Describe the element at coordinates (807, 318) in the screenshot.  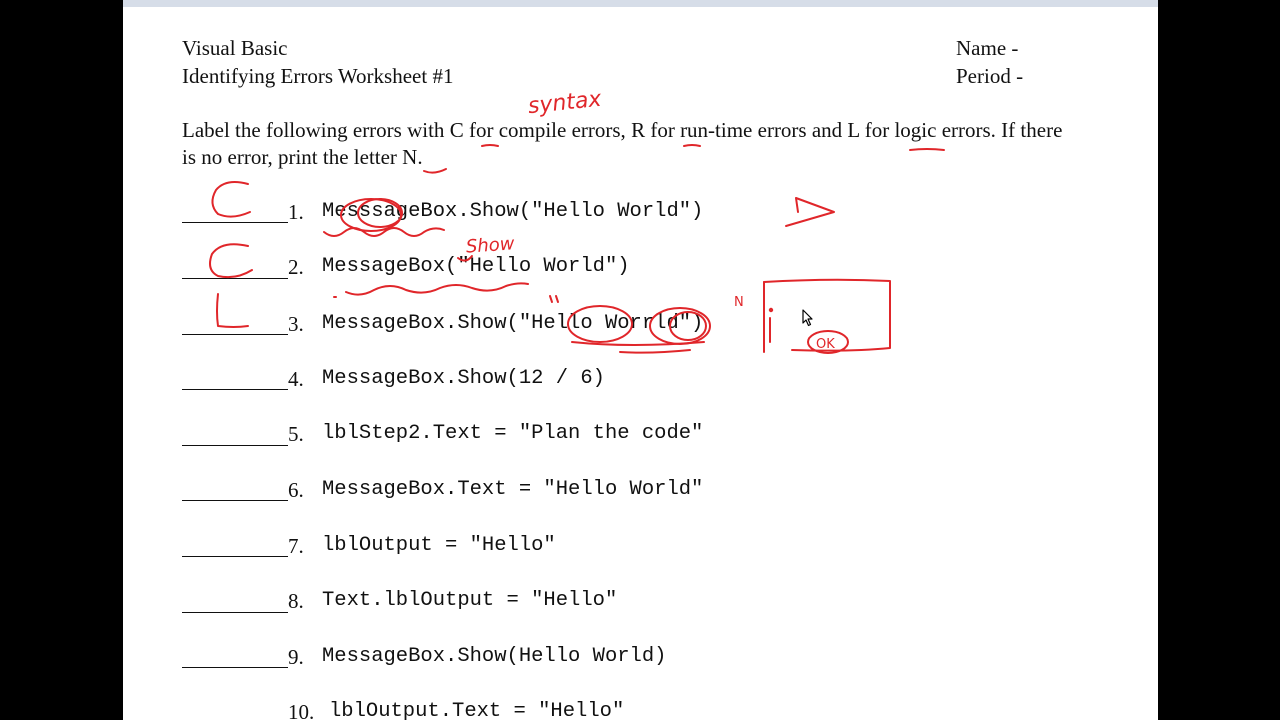
I see `mouse-cursor-icon` at that location.